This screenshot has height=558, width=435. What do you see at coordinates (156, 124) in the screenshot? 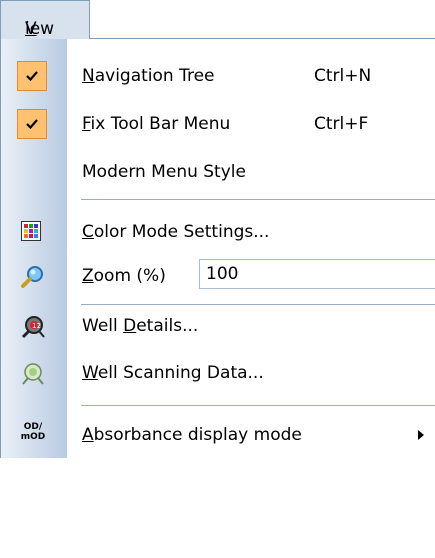
I see `fix-tool-bar-label: Fix Tool Bar Menu` at bounding box center [156, 124].